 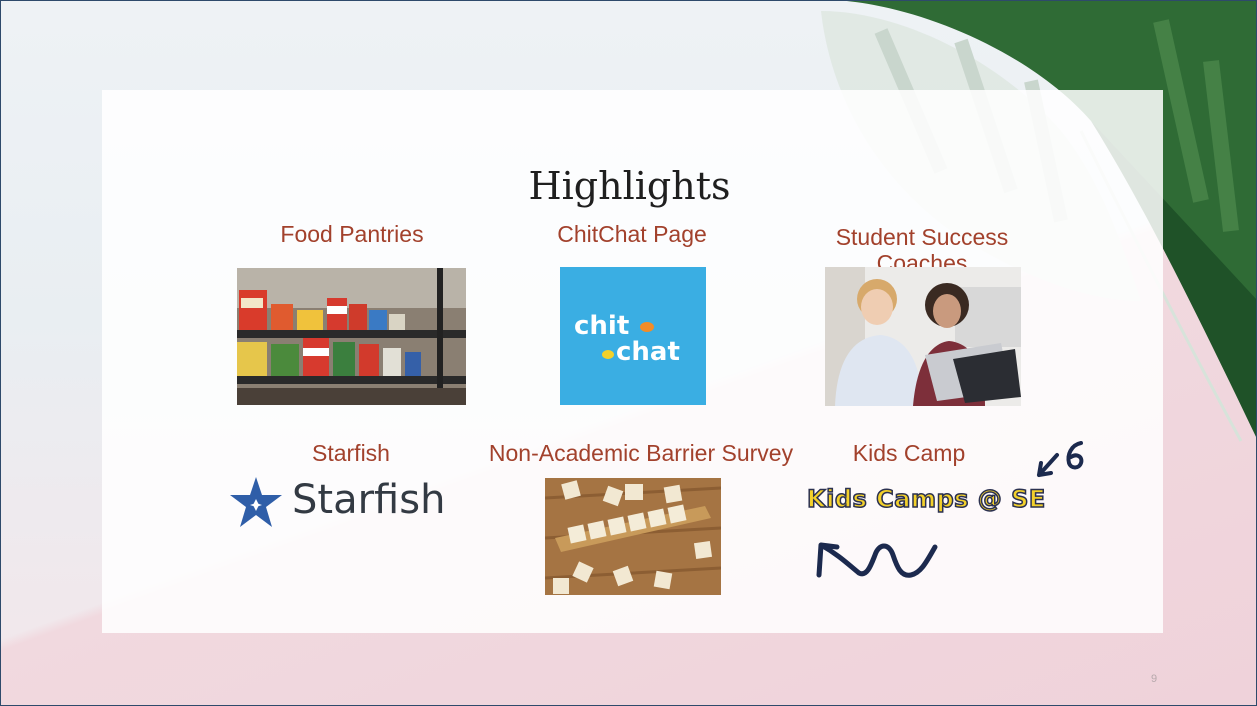 I want to click on students-laptop-photo, so click(x=923, y=336).